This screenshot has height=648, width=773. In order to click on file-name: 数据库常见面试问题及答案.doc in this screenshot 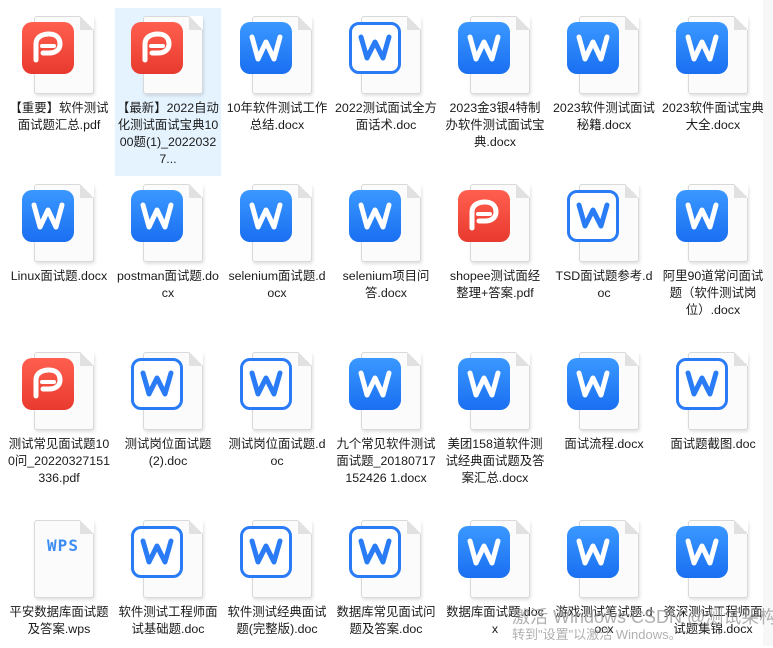, I will do `click(386, 620)`.